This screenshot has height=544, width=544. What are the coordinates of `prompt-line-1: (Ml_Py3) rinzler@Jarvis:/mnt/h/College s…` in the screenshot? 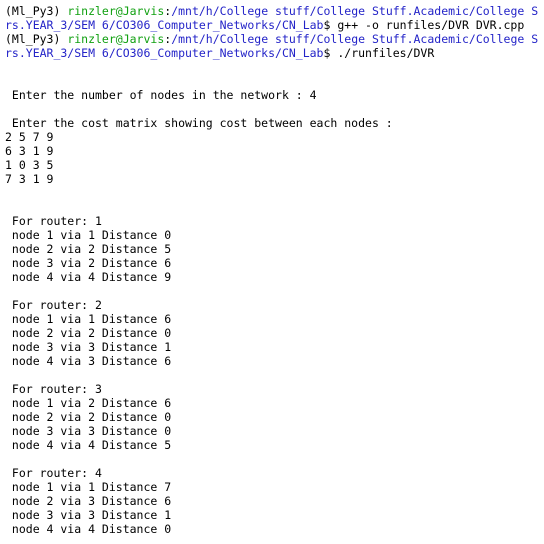 It's located at (274, 11).